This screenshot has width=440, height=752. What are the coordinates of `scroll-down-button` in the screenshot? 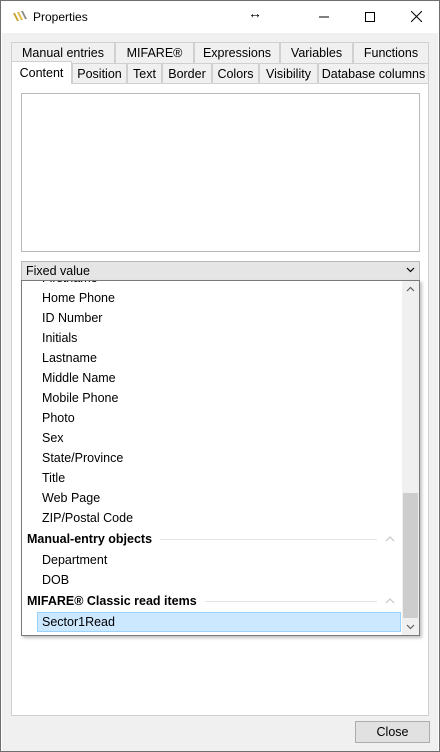 It's located at (410, 626).